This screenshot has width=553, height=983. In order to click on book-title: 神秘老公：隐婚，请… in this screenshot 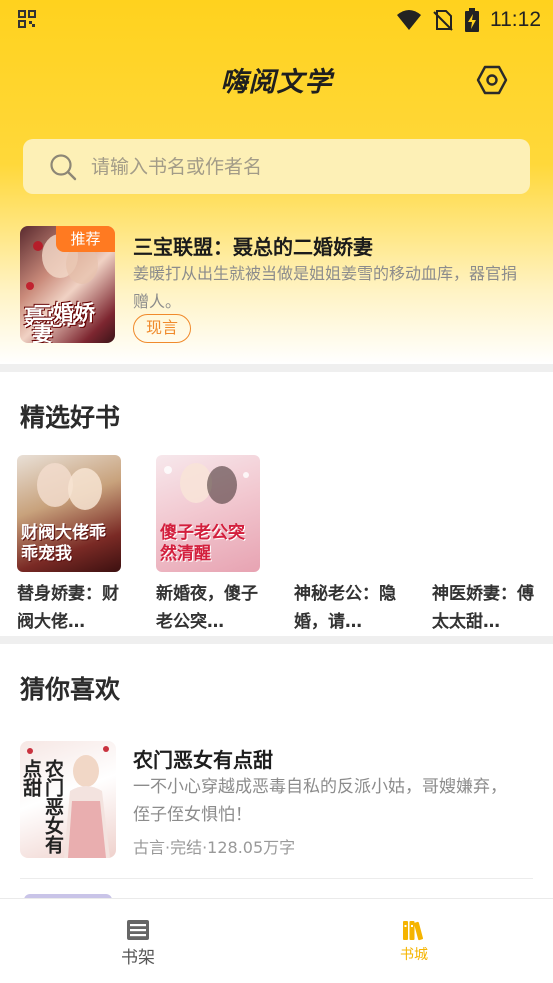, I will do `click(346, 608)`.